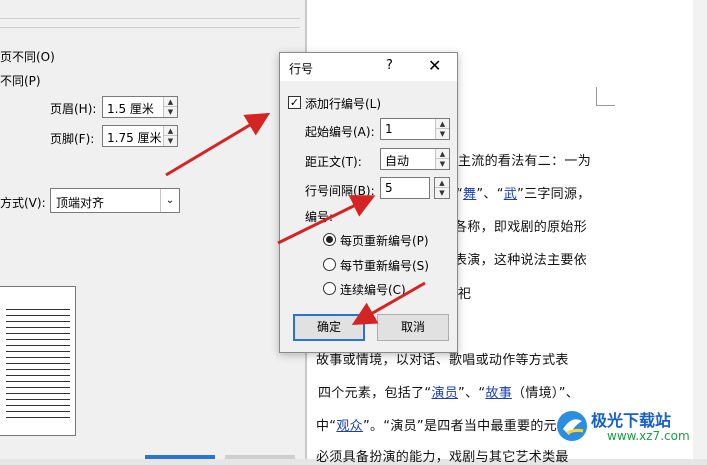 Image resolution: width=707 pixels, height=465 pixels. I want to click on watermark-logo: 极光下载站 www.xz7.com, so click(629, 429).